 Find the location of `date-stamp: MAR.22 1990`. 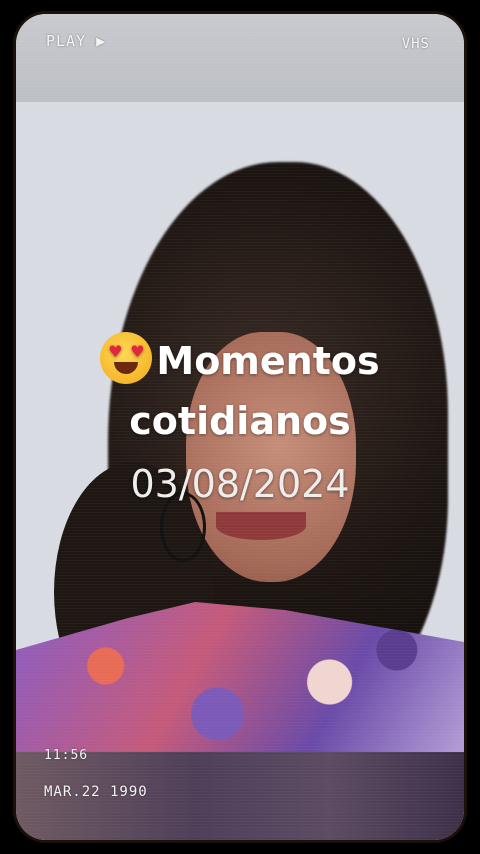

date-stamp: MAR.22 1990 is located at coordinates (96, 792).